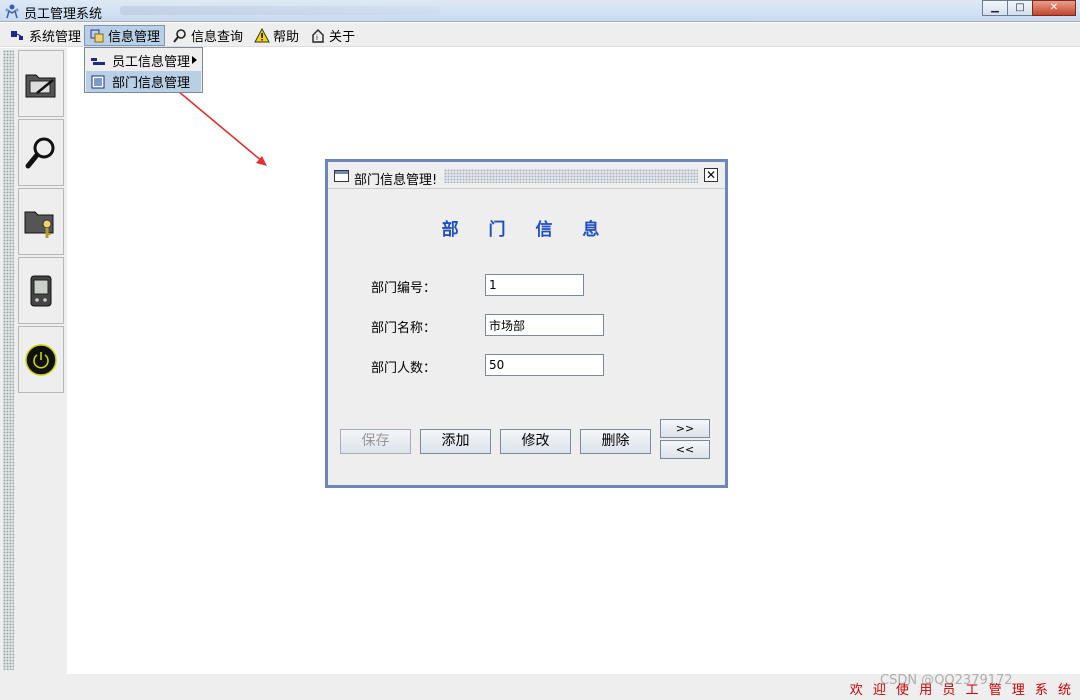  Describe the element at coordinates (151, 62) in the screenshot. I see `menu-item-employee-manage-label: 员工信息管理` at that location.